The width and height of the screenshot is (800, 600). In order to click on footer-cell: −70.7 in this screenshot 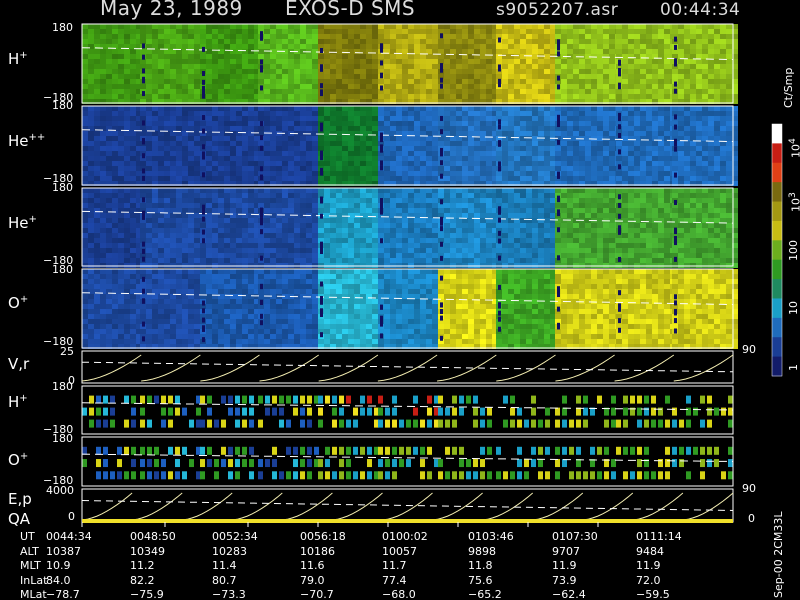, I will do `click(317, 594)`.